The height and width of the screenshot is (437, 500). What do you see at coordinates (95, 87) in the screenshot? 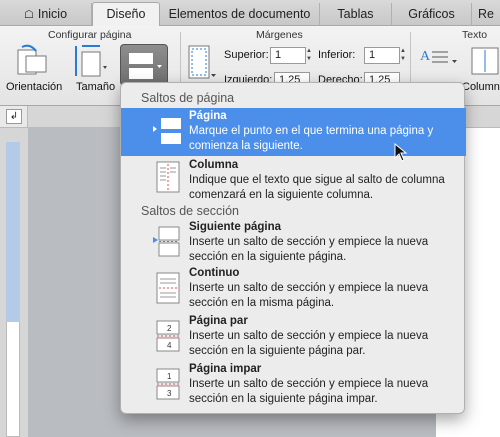
I see `size-label: Tamaño` at bounding box center [95, 87].